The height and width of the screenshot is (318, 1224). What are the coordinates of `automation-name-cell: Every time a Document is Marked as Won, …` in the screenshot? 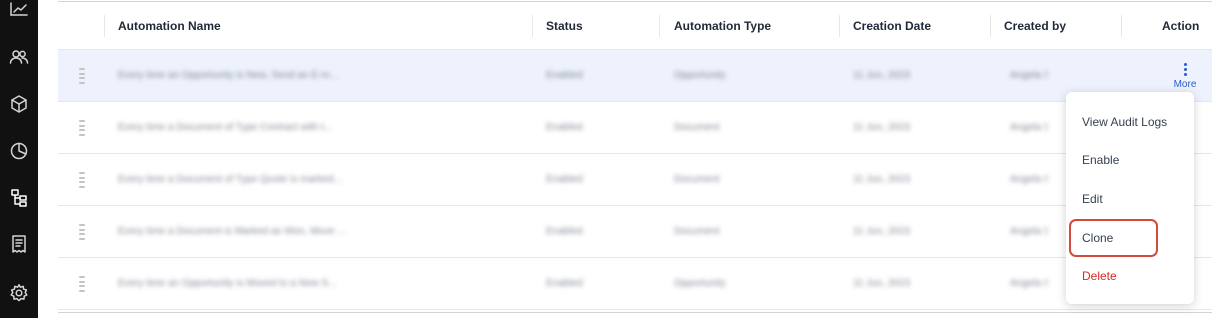 It's located at (240, 232).